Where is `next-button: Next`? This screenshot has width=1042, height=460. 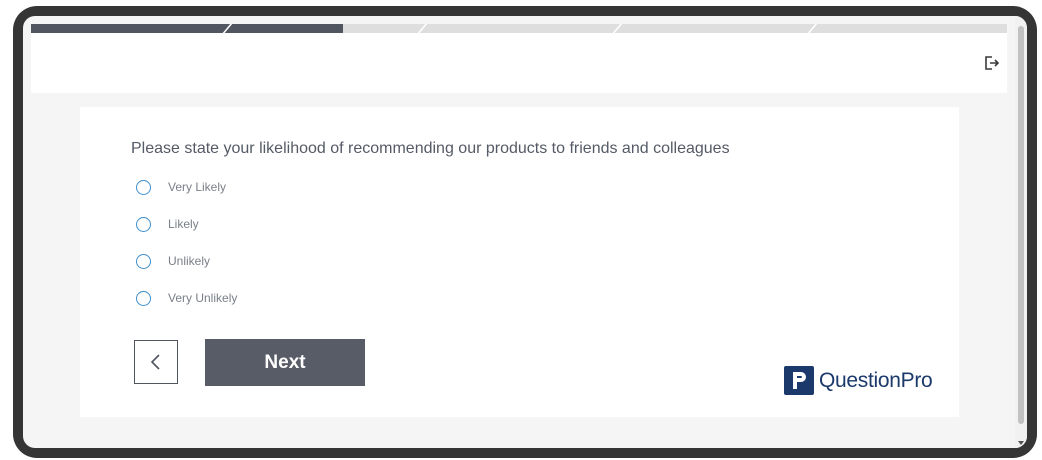
next-button: Next is located at coordinates (285, 362).